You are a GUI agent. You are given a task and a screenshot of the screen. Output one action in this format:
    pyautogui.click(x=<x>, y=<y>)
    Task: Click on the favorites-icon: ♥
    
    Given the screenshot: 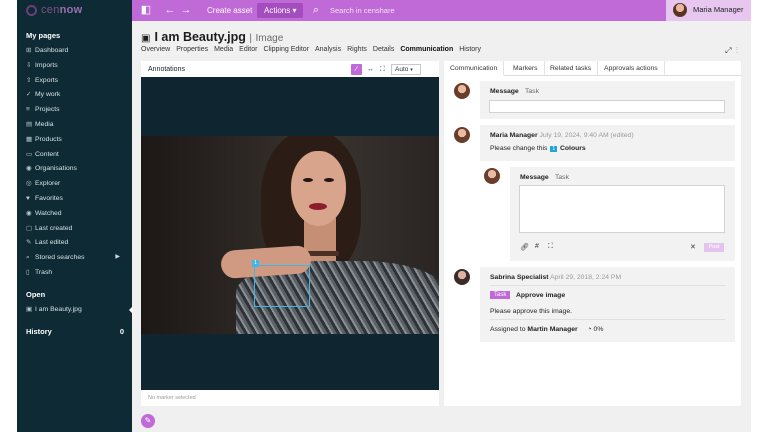 What is the action you would take?
    pyautogui.click(x=28, y=198)
    